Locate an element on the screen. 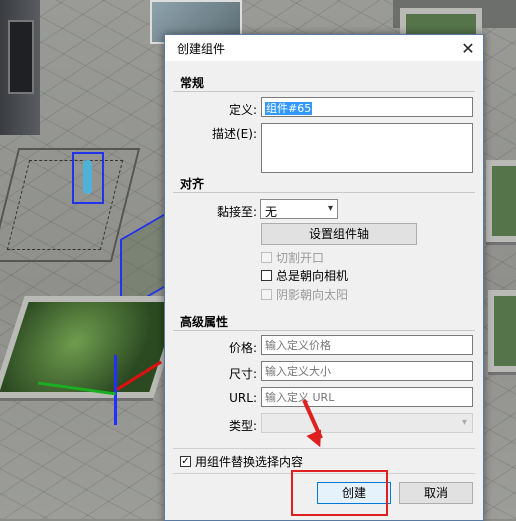 The height and width of the screenshot is (521, 516). definition-row: 定义: 组件#65 is located at coordinates (324, 108).